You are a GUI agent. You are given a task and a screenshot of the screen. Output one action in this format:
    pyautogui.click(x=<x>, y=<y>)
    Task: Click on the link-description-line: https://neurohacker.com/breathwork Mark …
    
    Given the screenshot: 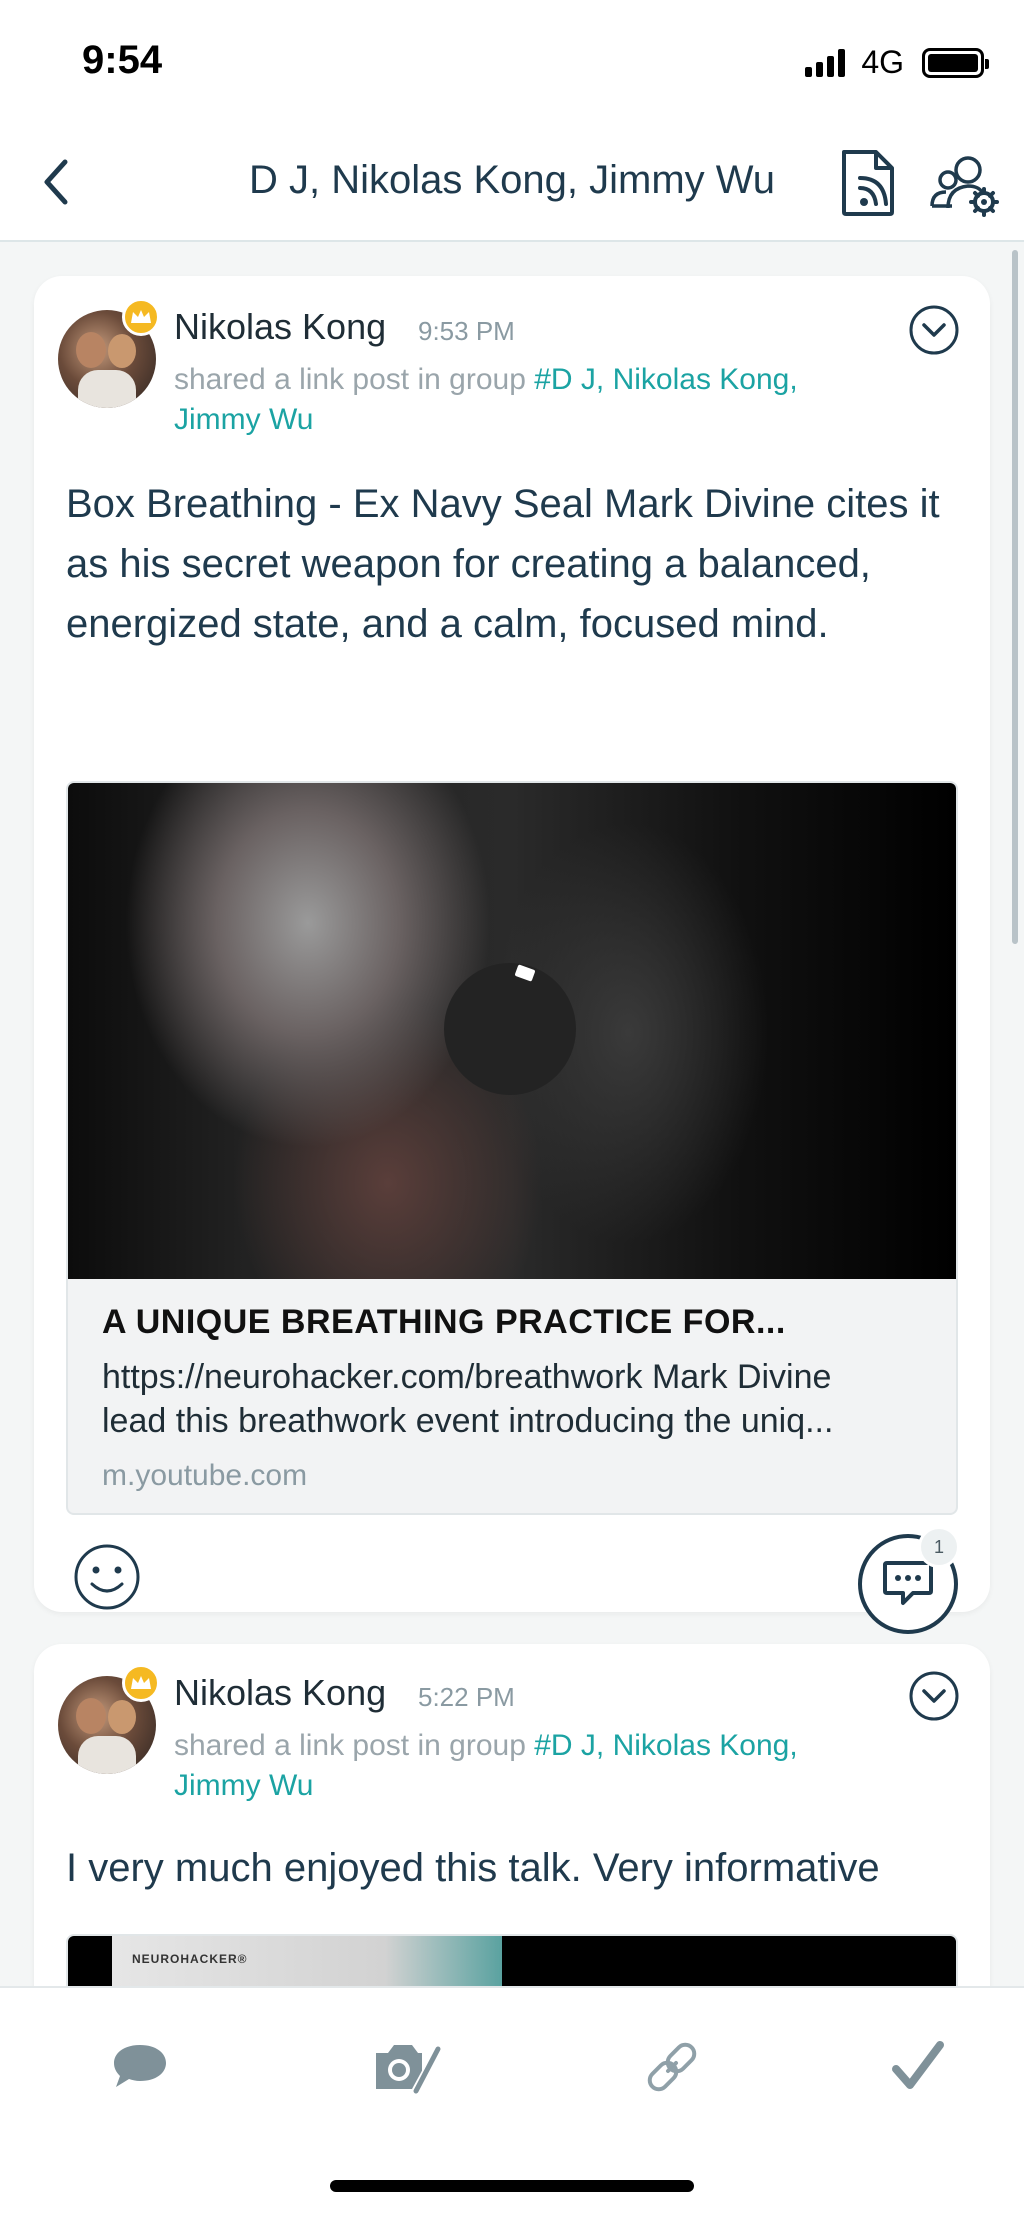 What is the action you would take?
    pyautogui.click(x=467, y=1377)
    